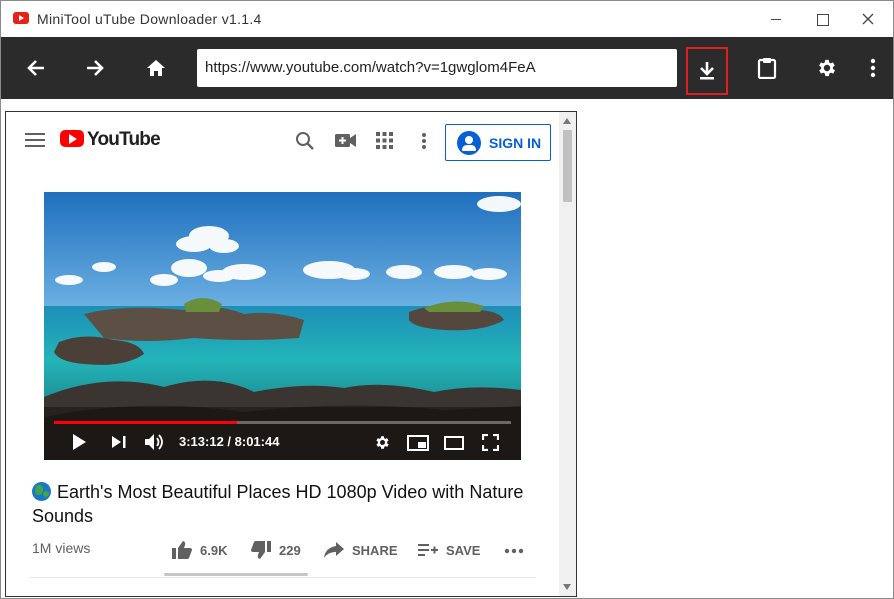 The image size is (894, 599). Describe the element at coordinates (35, 140) in the screenshot. I see `hamburger-menu-icon` at that location.